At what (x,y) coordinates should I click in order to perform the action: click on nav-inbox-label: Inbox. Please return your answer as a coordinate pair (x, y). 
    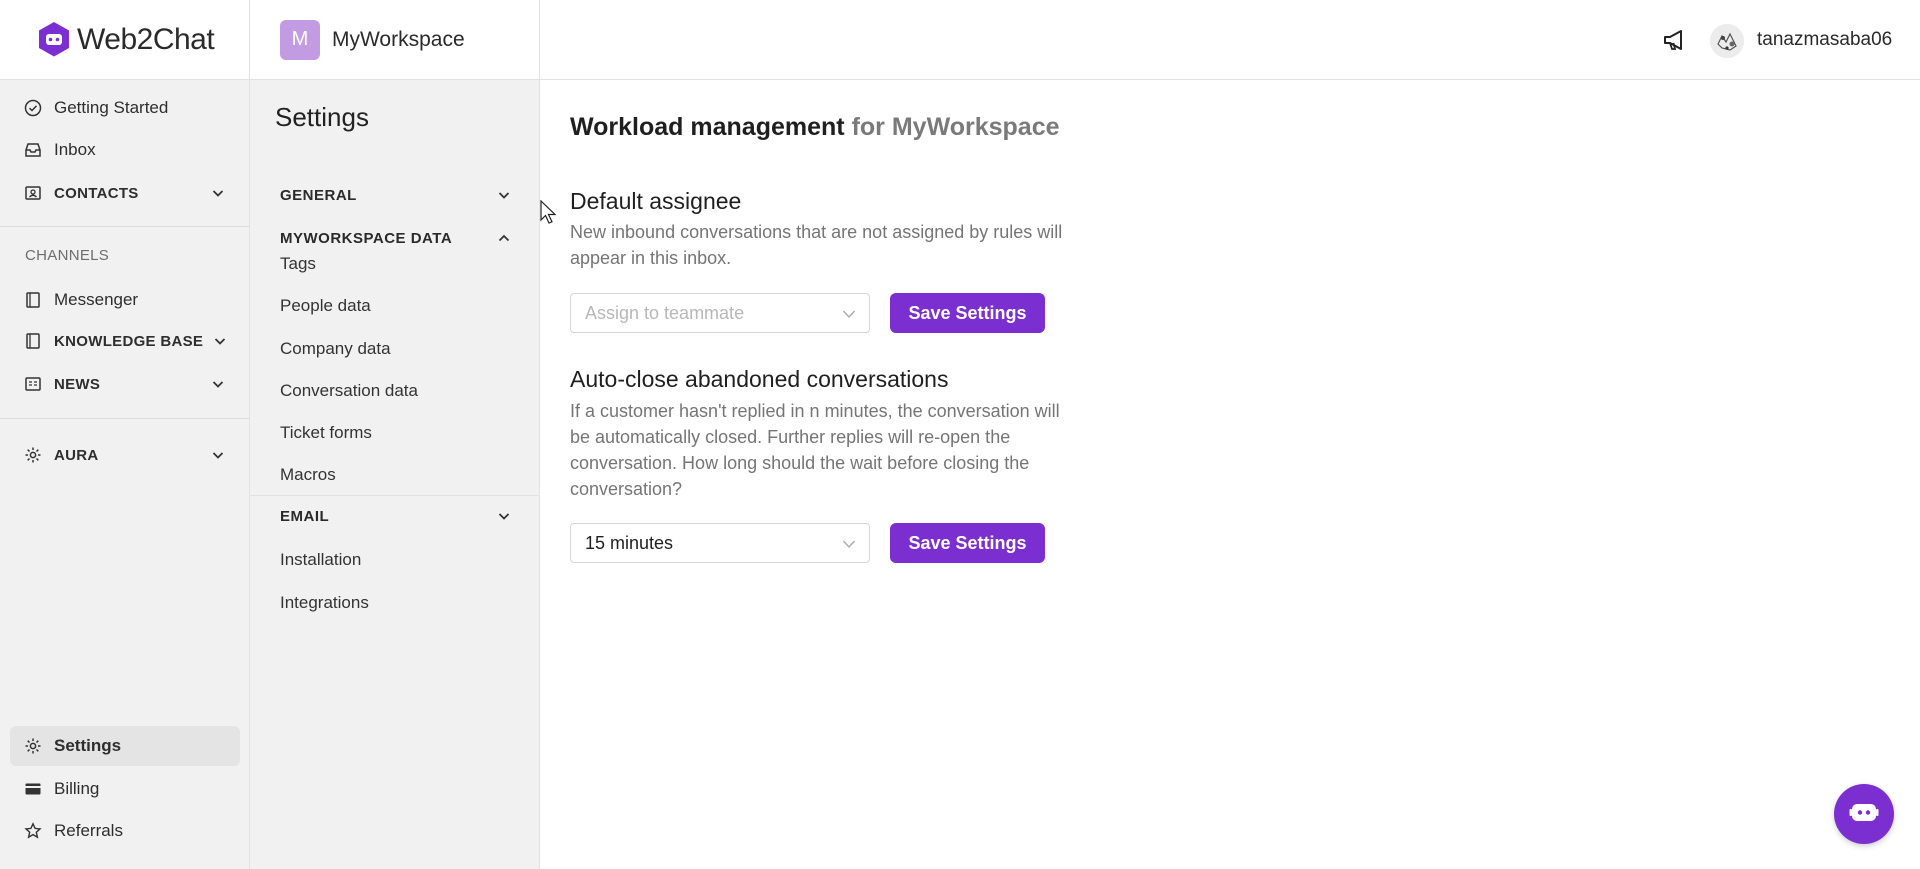
    Looking at the image, I should click on (75, 149).